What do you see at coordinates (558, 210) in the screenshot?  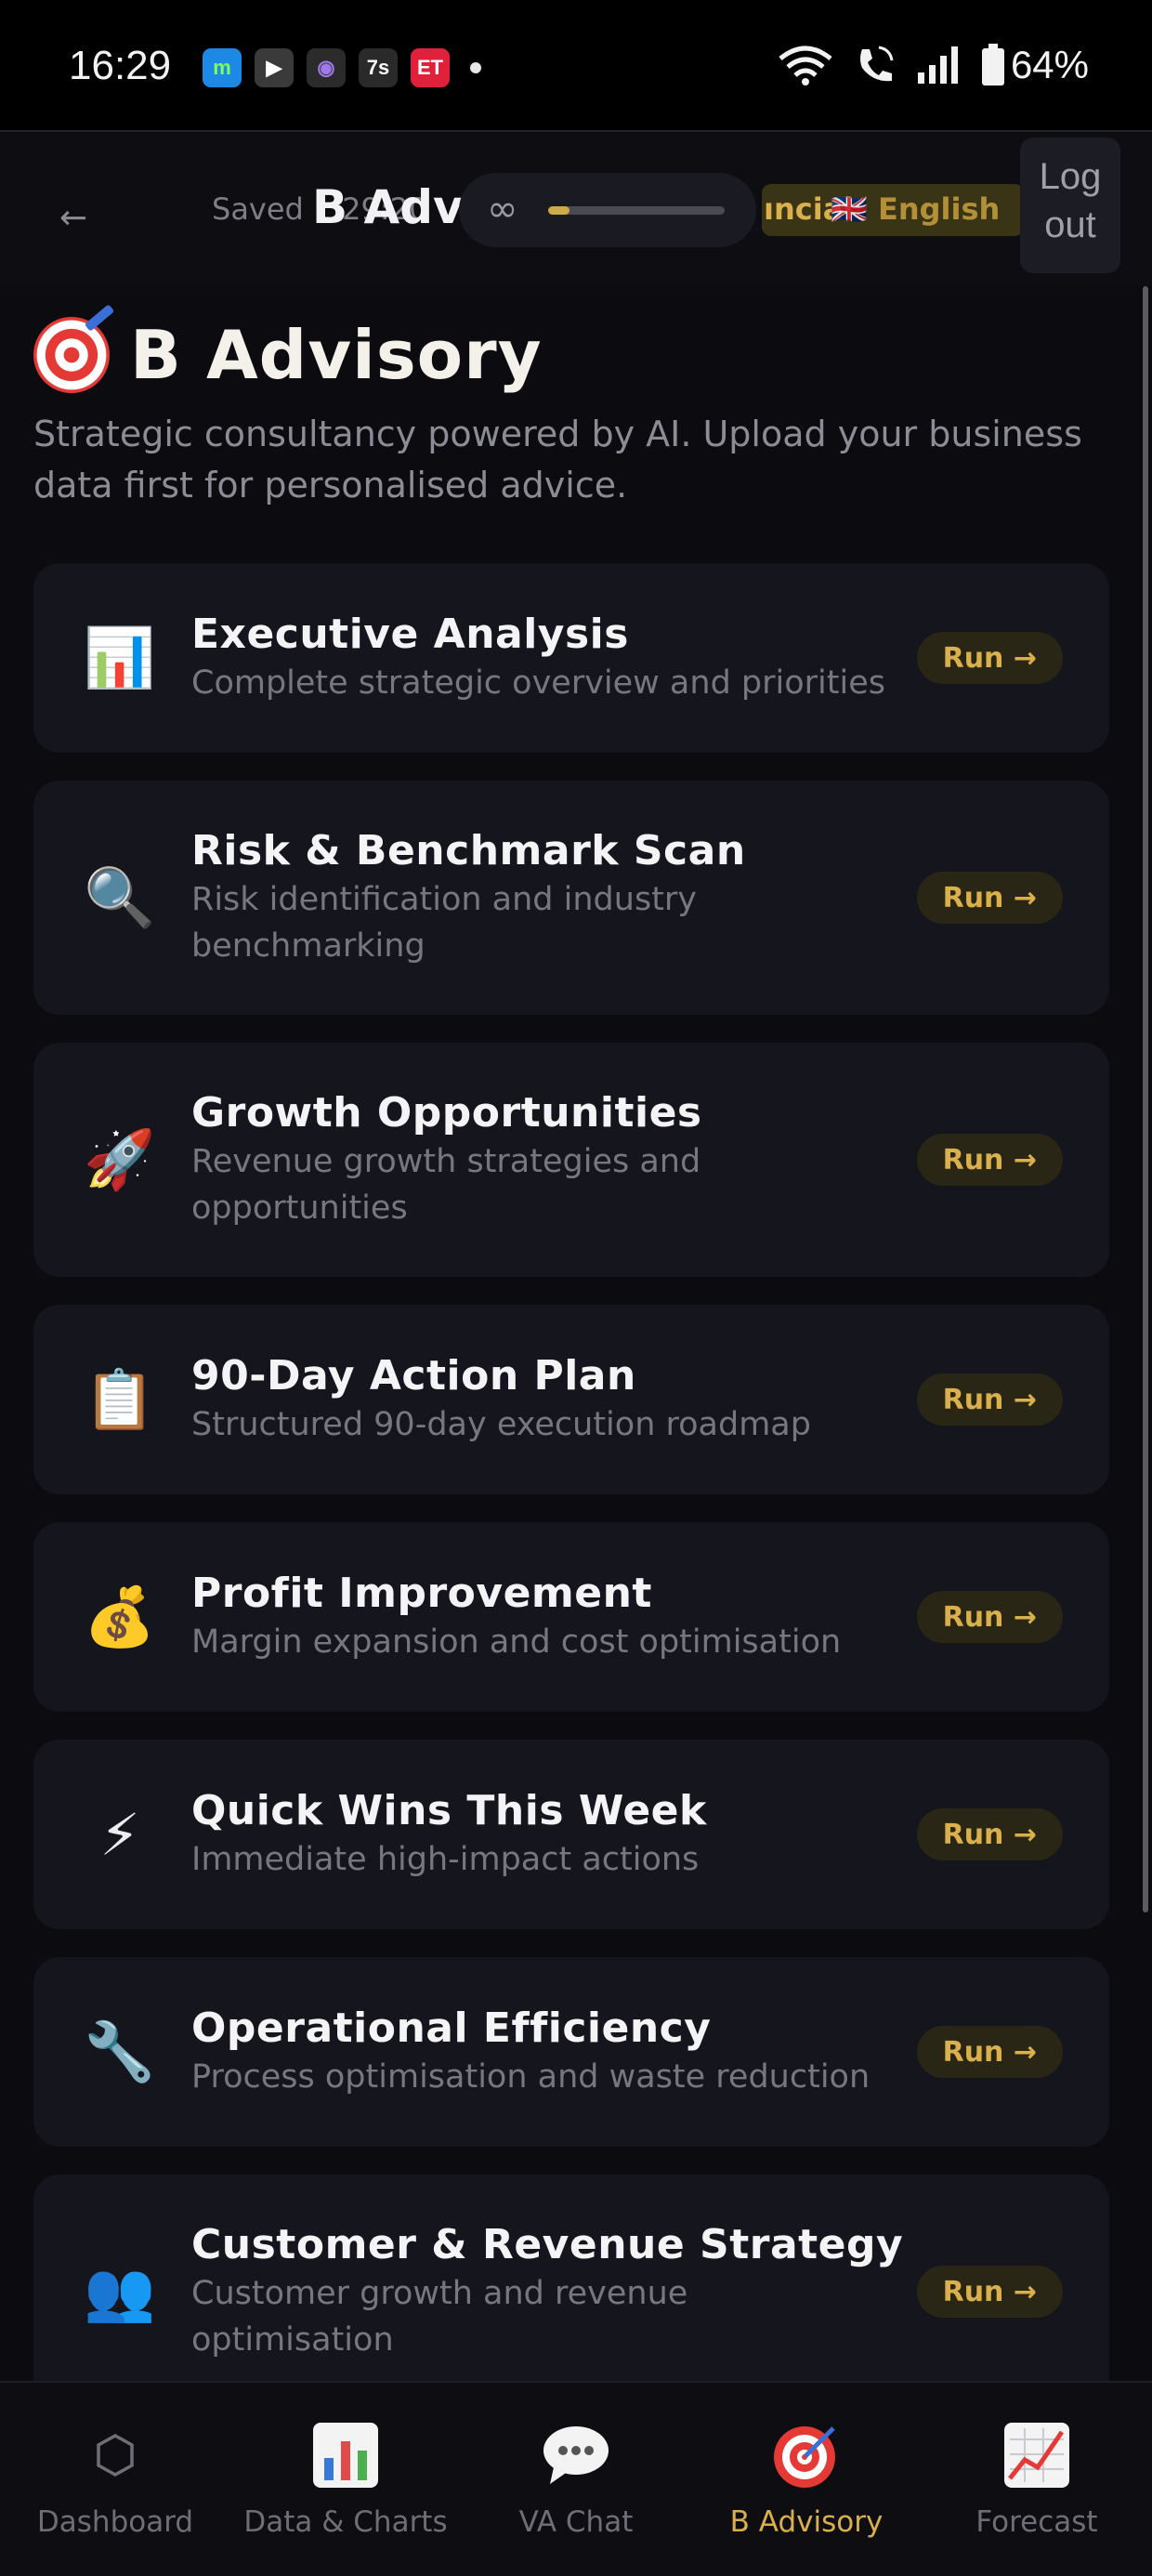 I see `progress-fill` at bounding box center [558, 210].